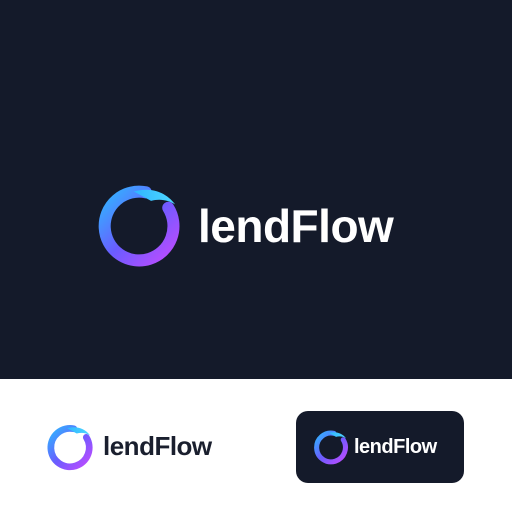  I want to click on dark-badge-lockup: lendFlow, so click(380, 447).